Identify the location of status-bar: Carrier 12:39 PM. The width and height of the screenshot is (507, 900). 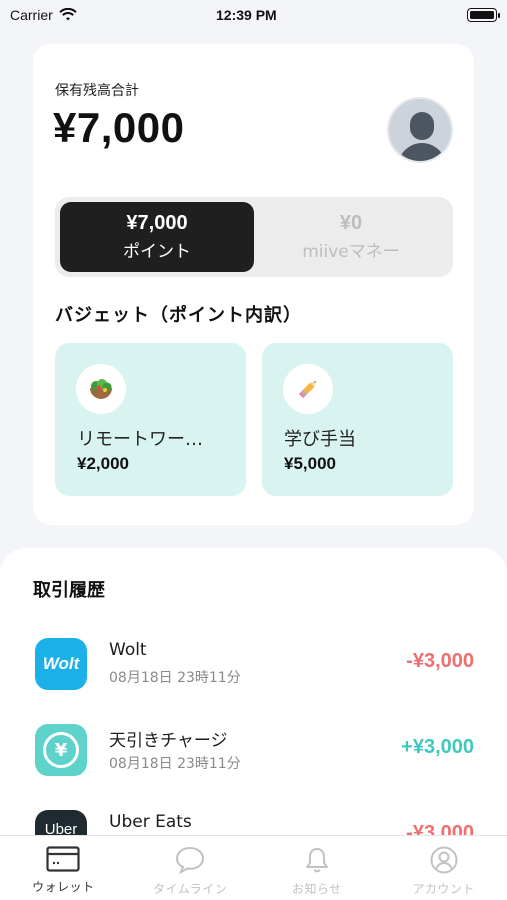
(253, 15).